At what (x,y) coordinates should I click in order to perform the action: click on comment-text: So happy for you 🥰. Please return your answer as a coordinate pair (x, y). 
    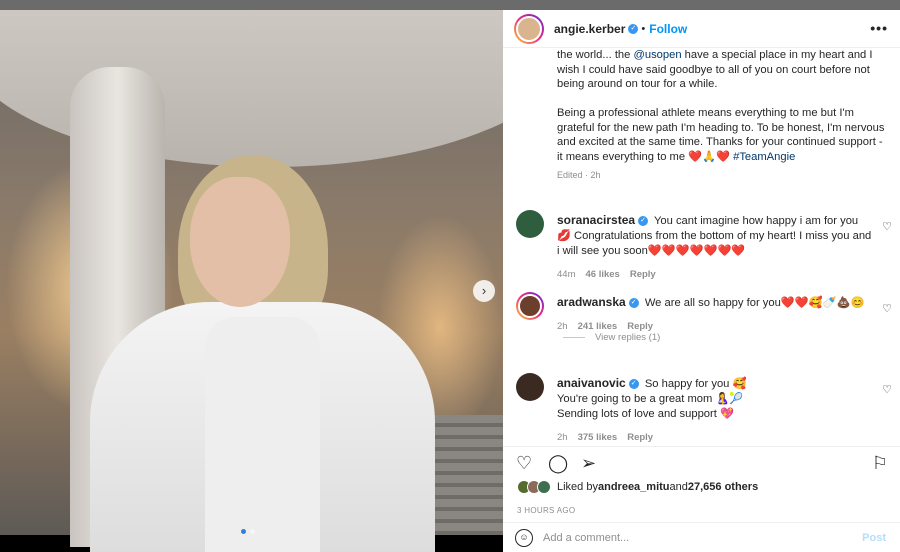
    Looking at the image, I should click on (695, 384).